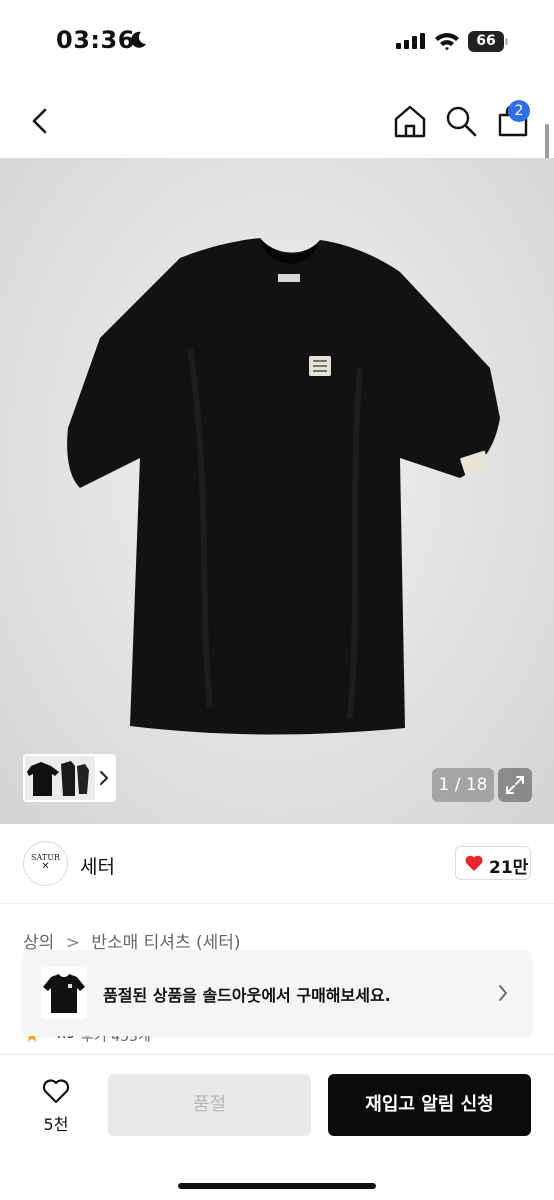 Image resolution: width=554 pixels, height=1200 pixels. Describe the element at coordinates (209, 1105) in the screenshot. I see `soldout-button: 품절` at that location.